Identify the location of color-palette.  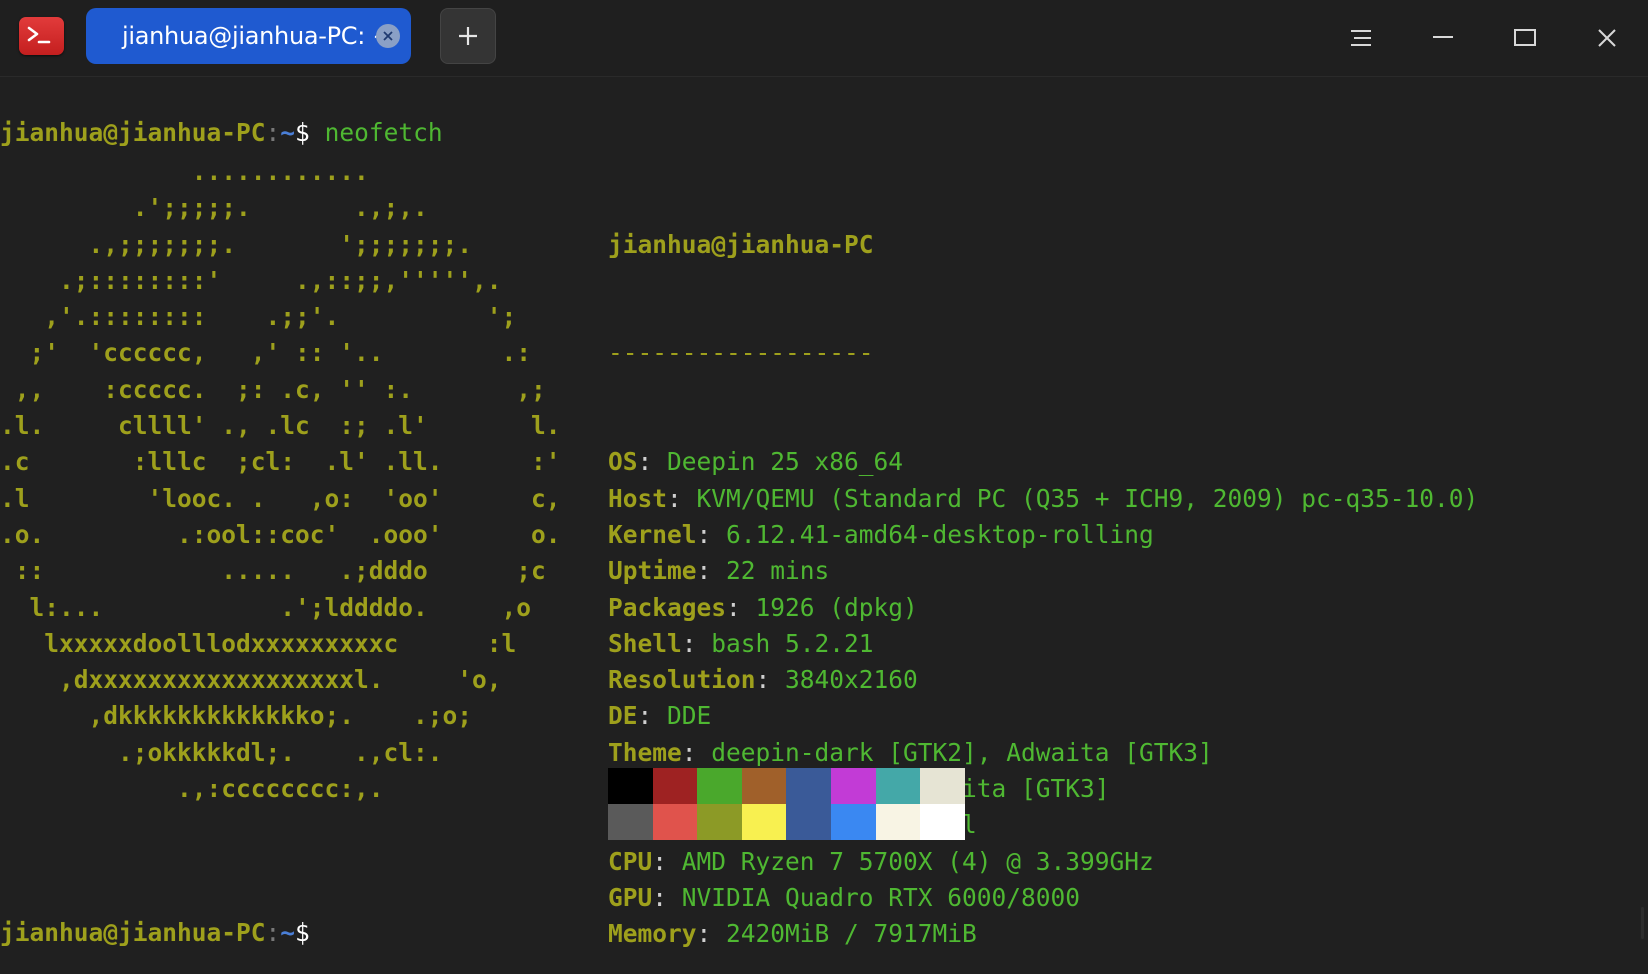
(786, 804).